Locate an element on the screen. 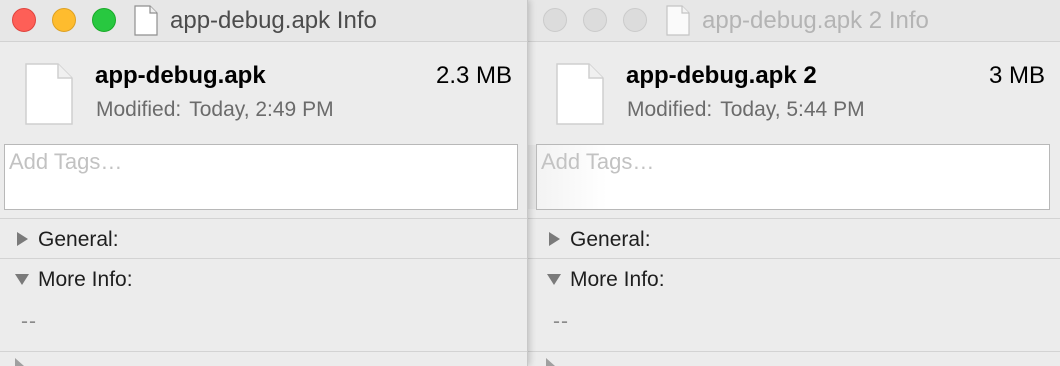  title-bar: app-debug.apk 2 Info is located at coordinates (793, 21).